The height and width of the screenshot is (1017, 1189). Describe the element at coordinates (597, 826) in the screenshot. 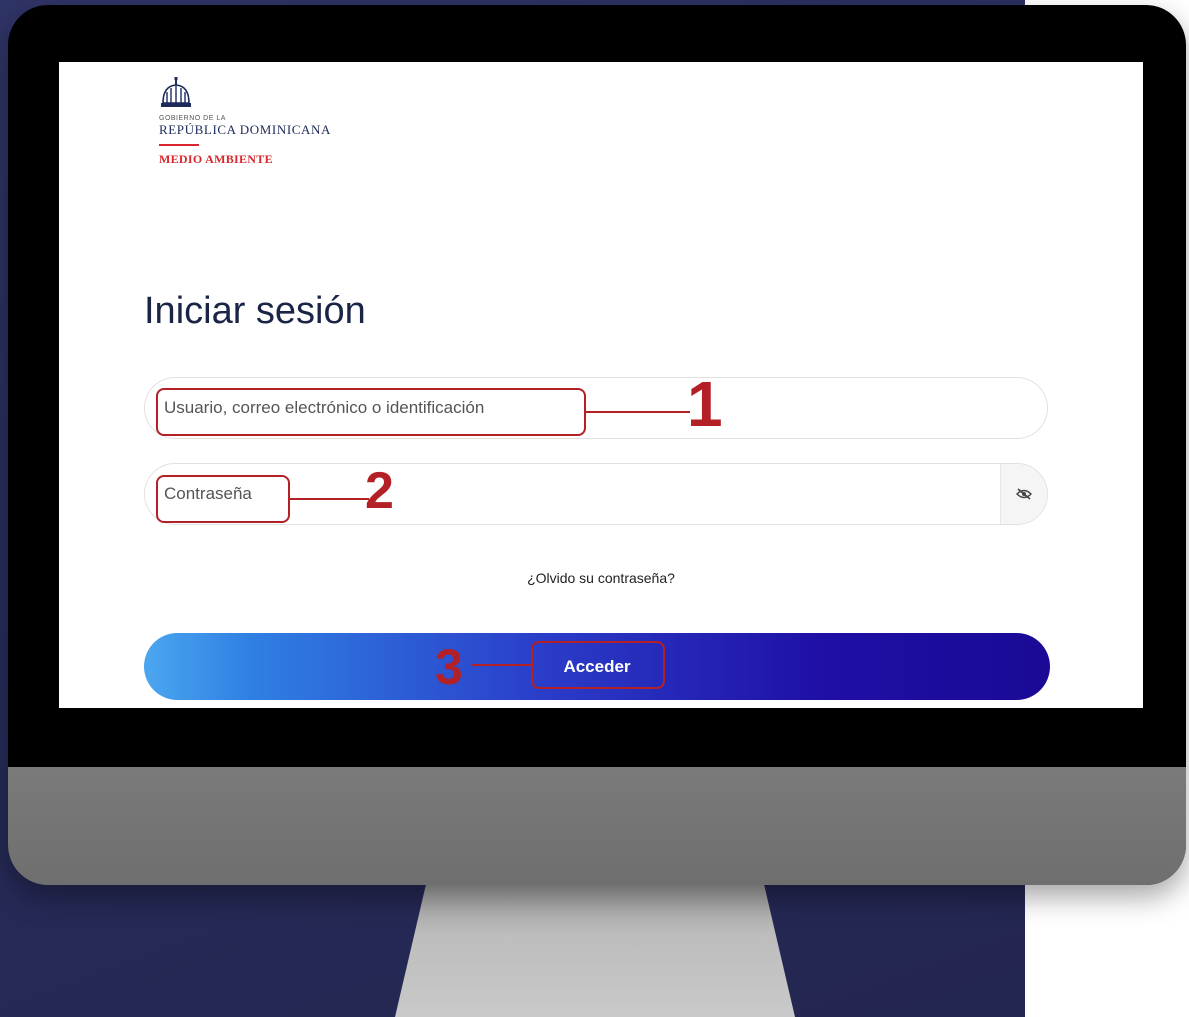

I see `monitor-chin` at that location.